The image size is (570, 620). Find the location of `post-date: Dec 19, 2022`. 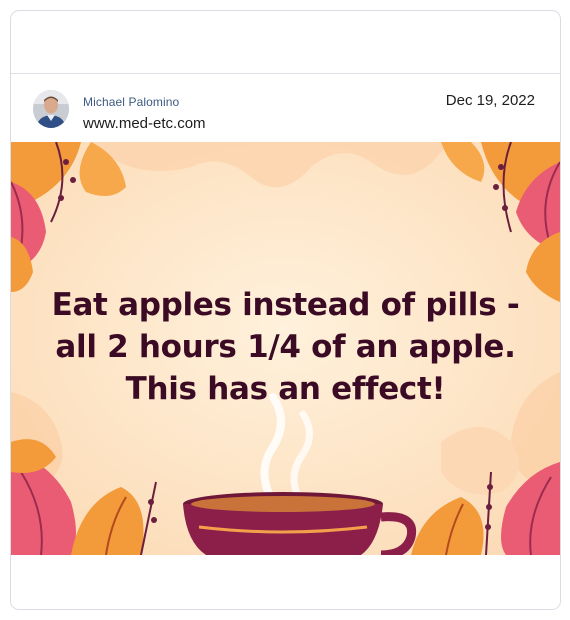

post-date: Dec 19, 2022 is located at coordinates (490, 100).